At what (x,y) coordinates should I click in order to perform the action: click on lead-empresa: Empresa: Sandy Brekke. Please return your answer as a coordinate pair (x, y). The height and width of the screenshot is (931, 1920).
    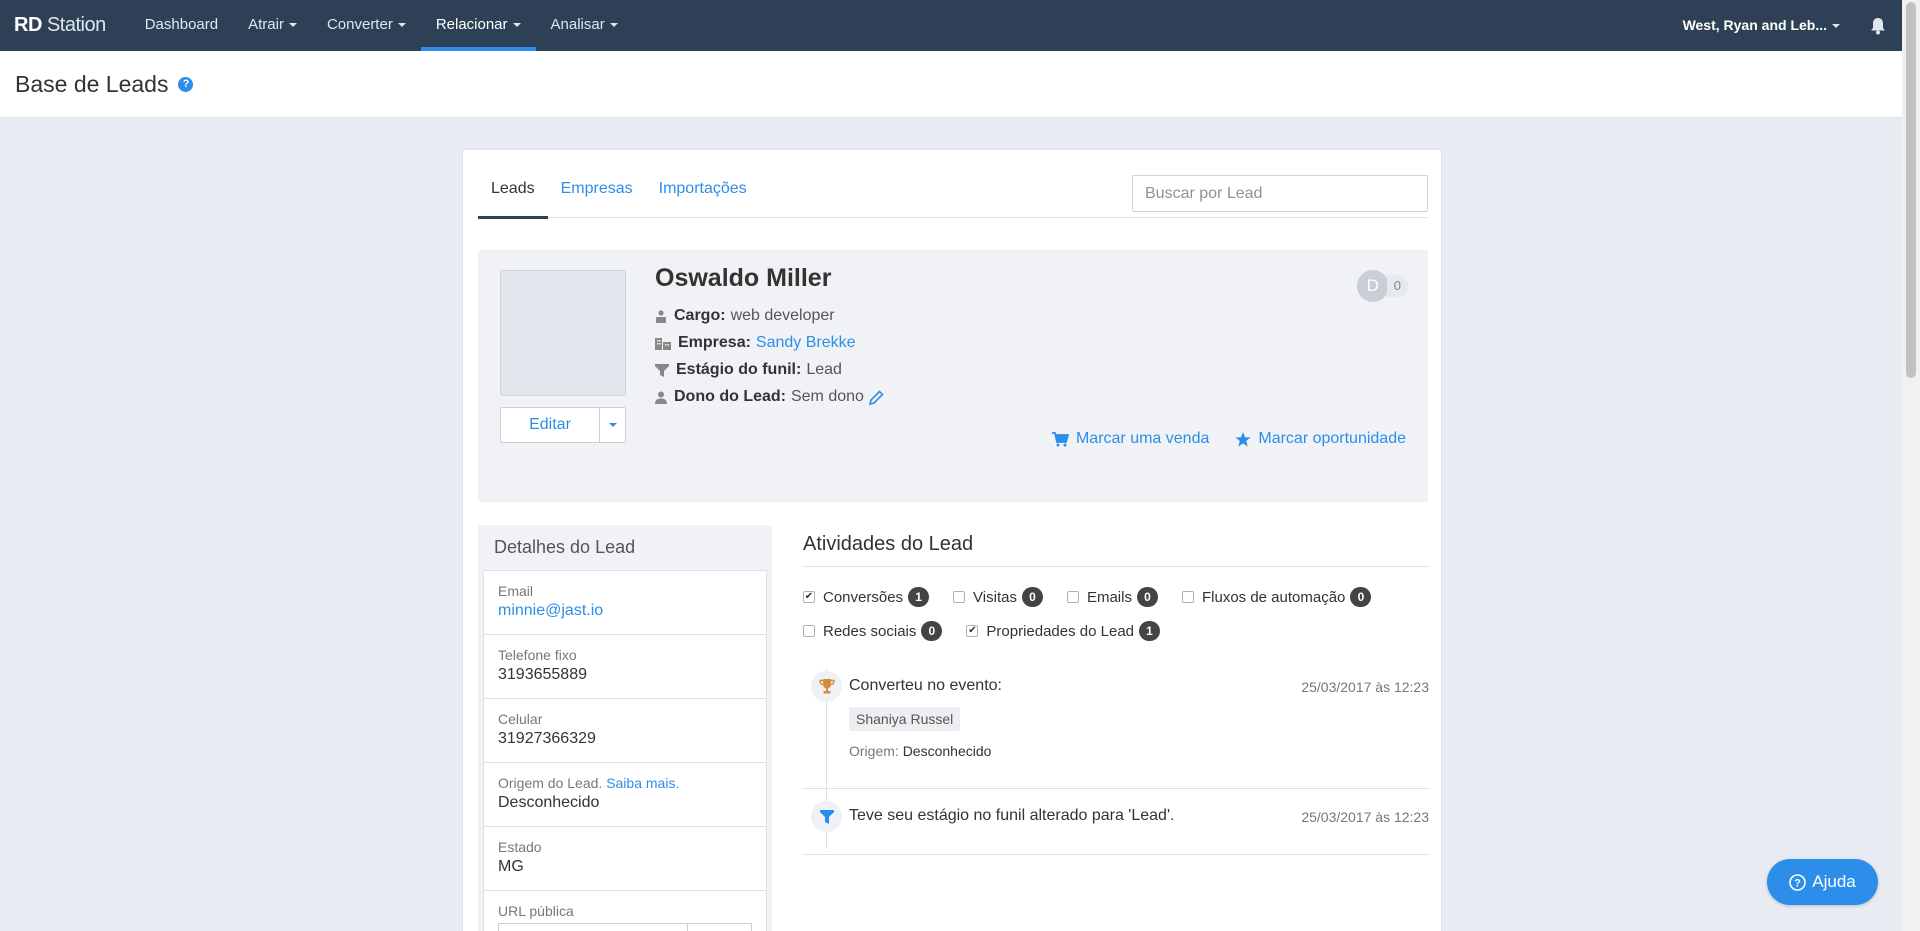
    Looking at the image, I should click on (755, 343).